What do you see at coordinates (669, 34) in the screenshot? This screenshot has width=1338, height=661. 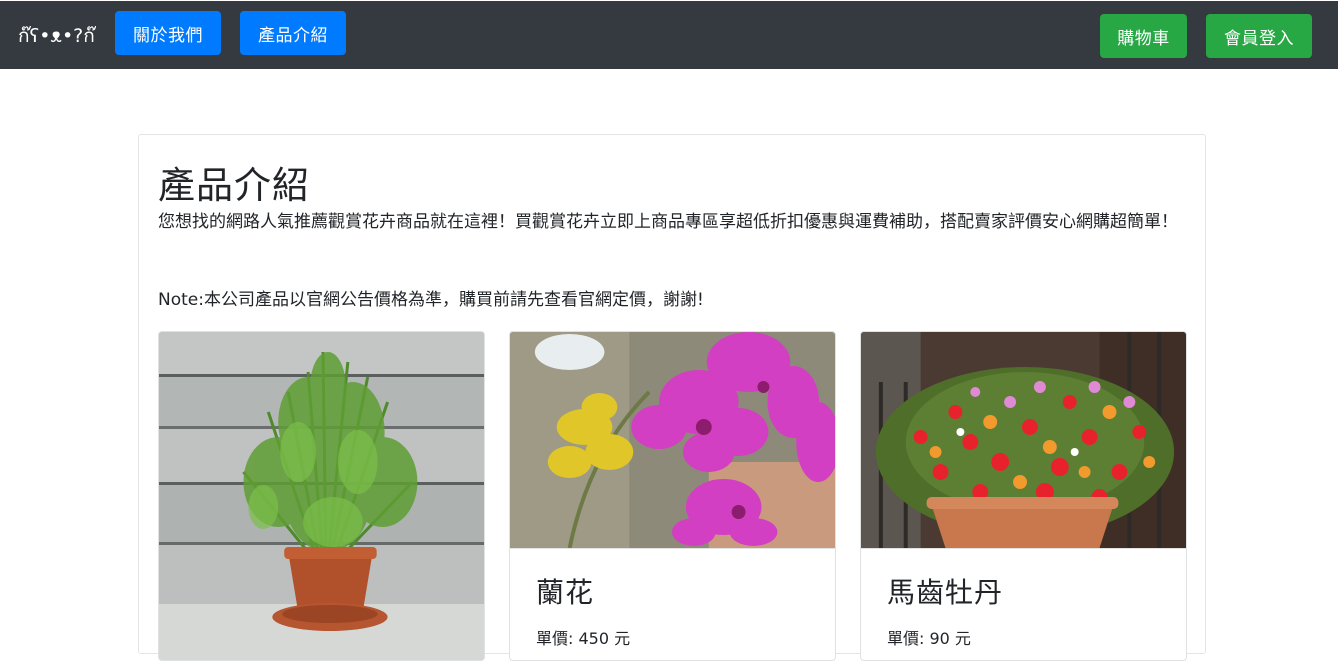 I see `top-navbar: ก๊ʕ•ᴥ•?ก๊ 關於我們 產品介紹 購物車 會員登入` at bounding box center [669, 34].